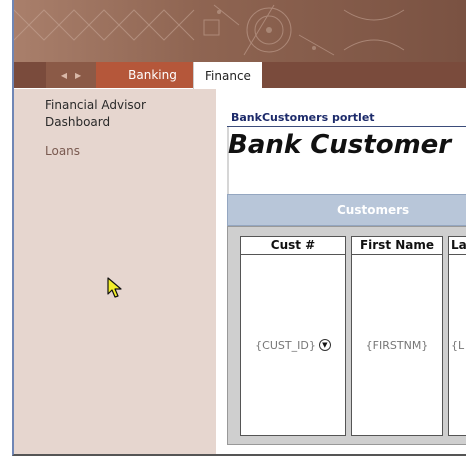 Image resolution: width=466 pixels, height=469 pixels. What do you see at coordinates (64, 75) in the screenshot?
I see `arrow-left-icon: ◀` at bounding box center [64, 75].